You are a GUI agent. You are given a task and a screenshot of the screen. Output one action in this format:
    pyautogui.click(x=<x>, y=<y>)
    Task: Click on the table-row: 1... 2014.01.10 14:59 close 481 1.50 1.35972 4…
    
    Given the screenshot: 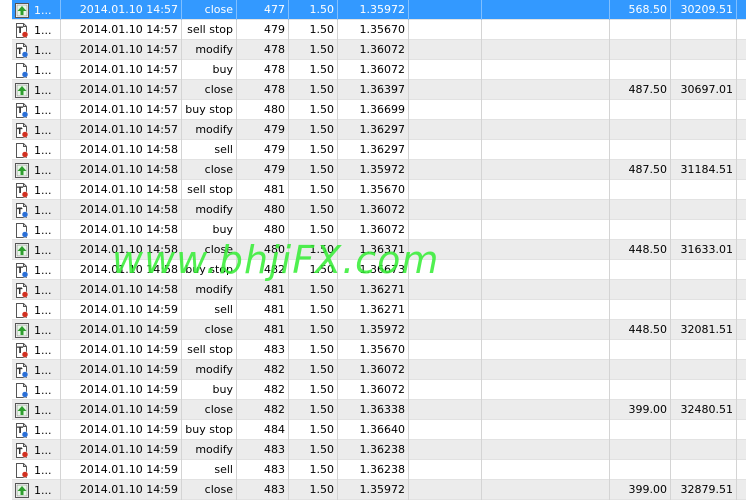 What is the action you would take?
    pyautogui.click(x=379, y=330)
    